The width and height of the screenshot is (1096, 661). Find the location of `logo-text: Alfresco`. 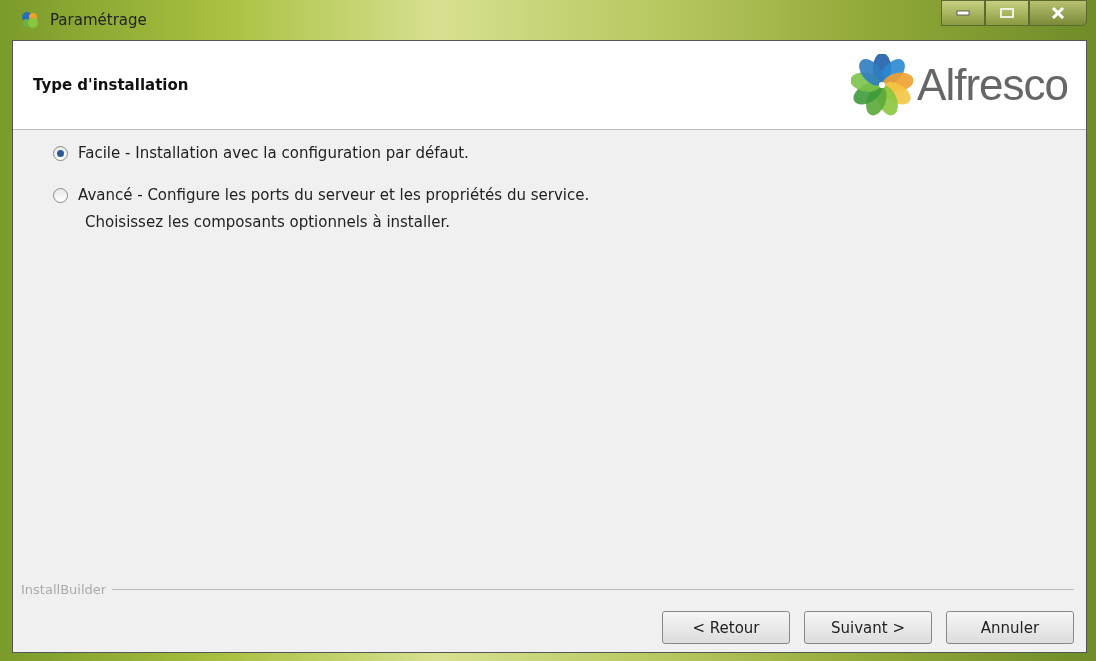

logo-text: Alfresco is located at coordinates (992, 85).